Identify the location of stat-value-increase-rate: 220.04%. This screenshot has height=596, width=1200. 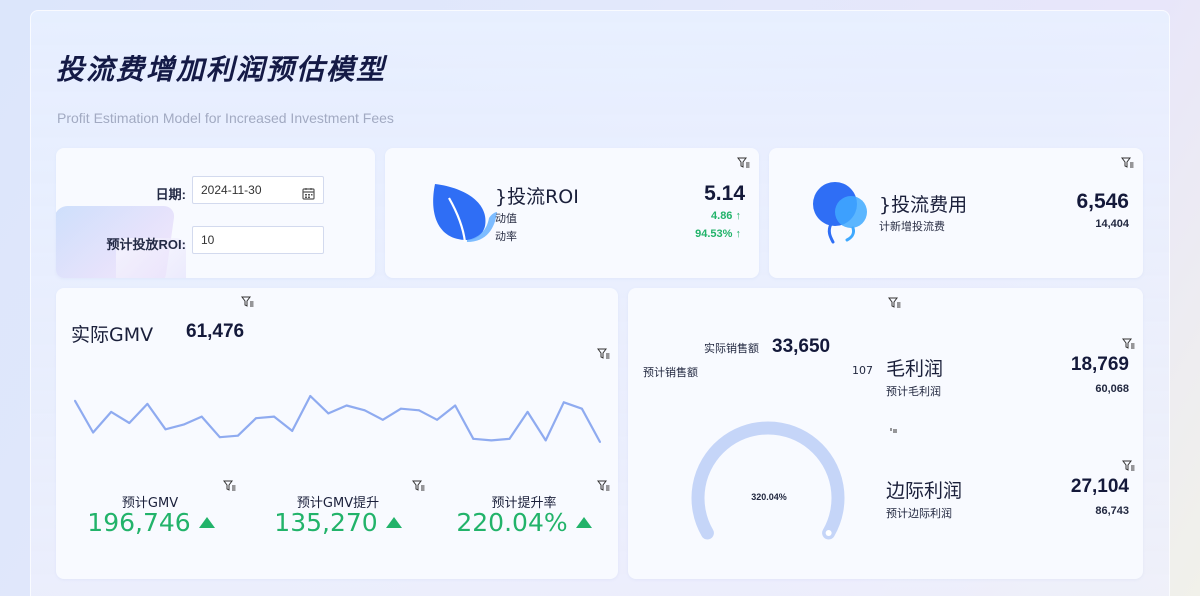
(523, 522).